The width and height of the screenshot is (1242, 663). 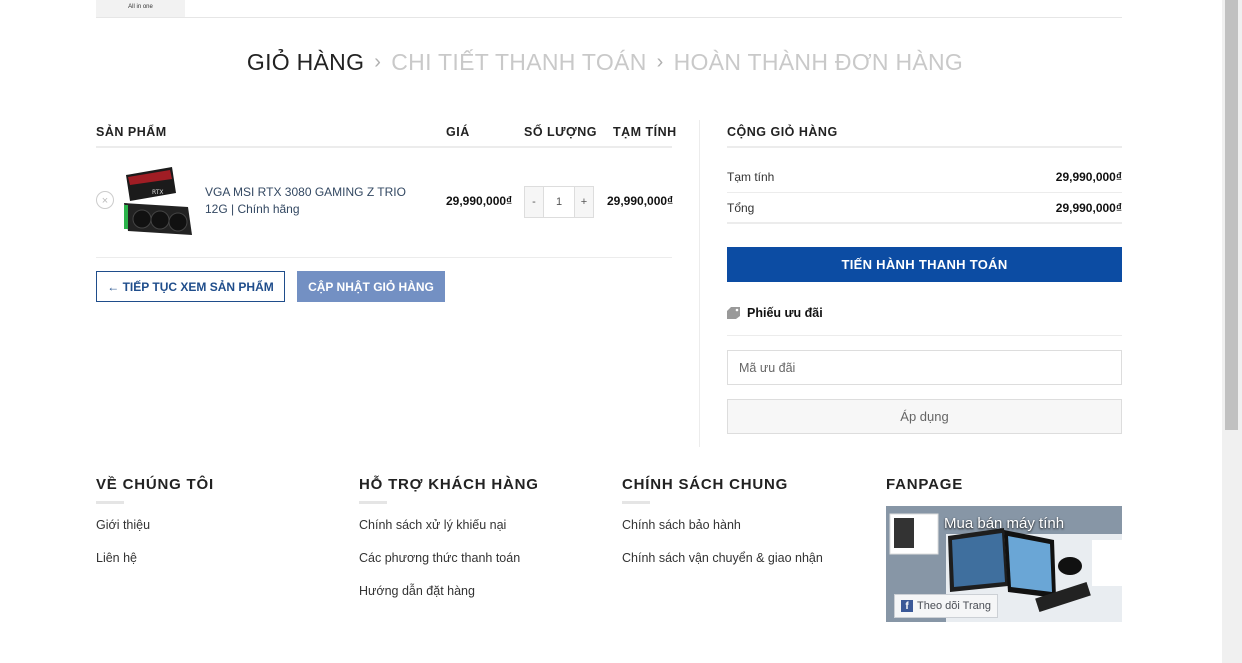 I want to click on footer-fanpage: FANPAGE, so click(x=924, y=484).